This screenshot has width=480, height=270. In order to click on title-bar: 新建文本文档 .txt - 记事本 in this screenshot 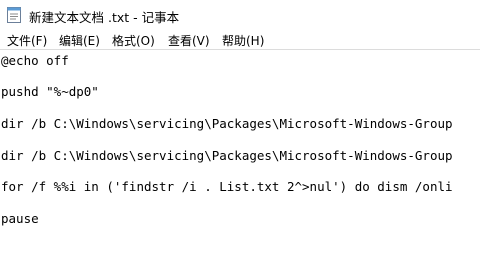, I will do `click(240, 15)`.